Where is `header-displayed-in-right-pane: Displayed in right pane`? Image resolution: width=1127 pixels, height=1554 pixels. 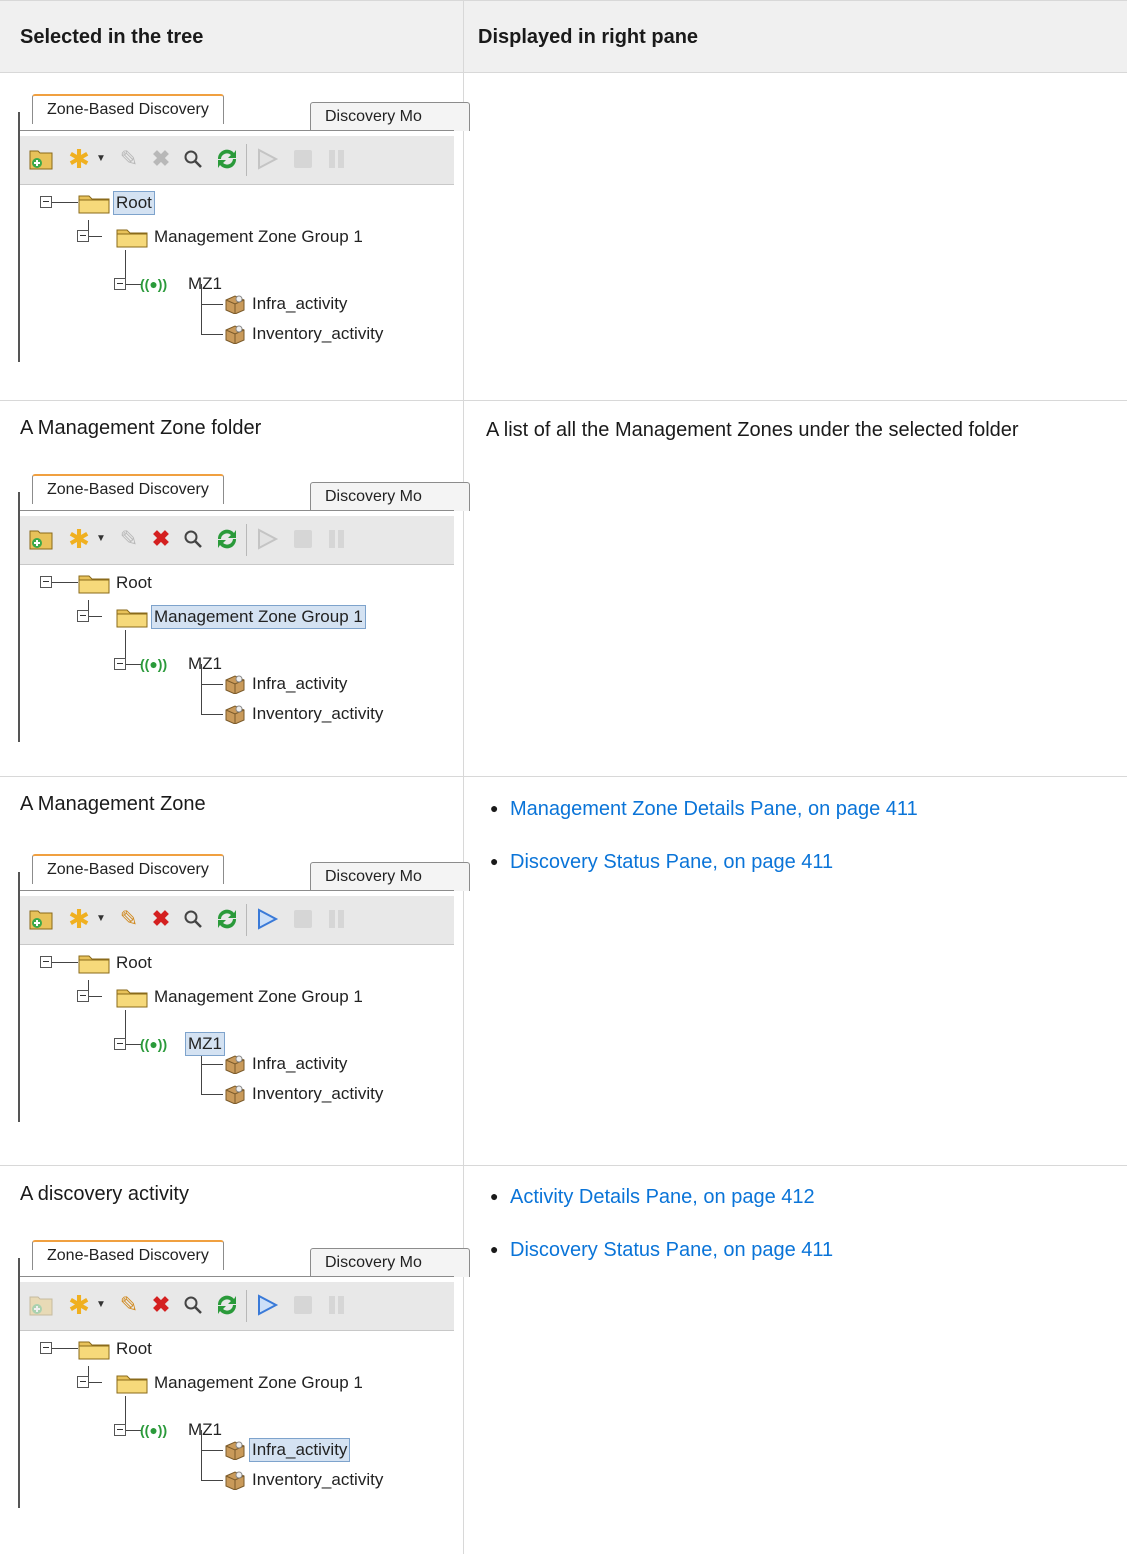 header-displayed-in-right-pane: Displayed in right pane is located at coordinates (588, 37).